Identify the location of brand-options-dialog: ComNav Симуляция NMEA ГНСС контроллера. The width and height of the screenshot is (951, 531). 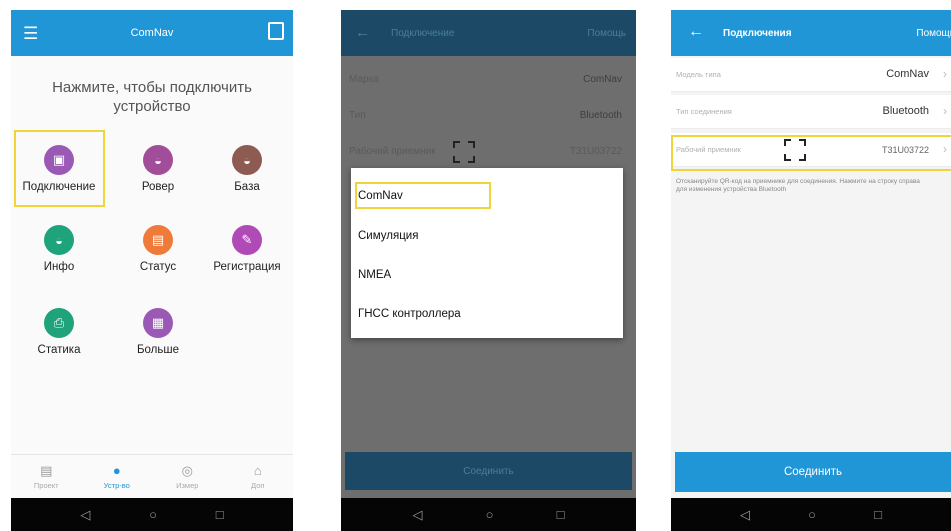
(487, 253).